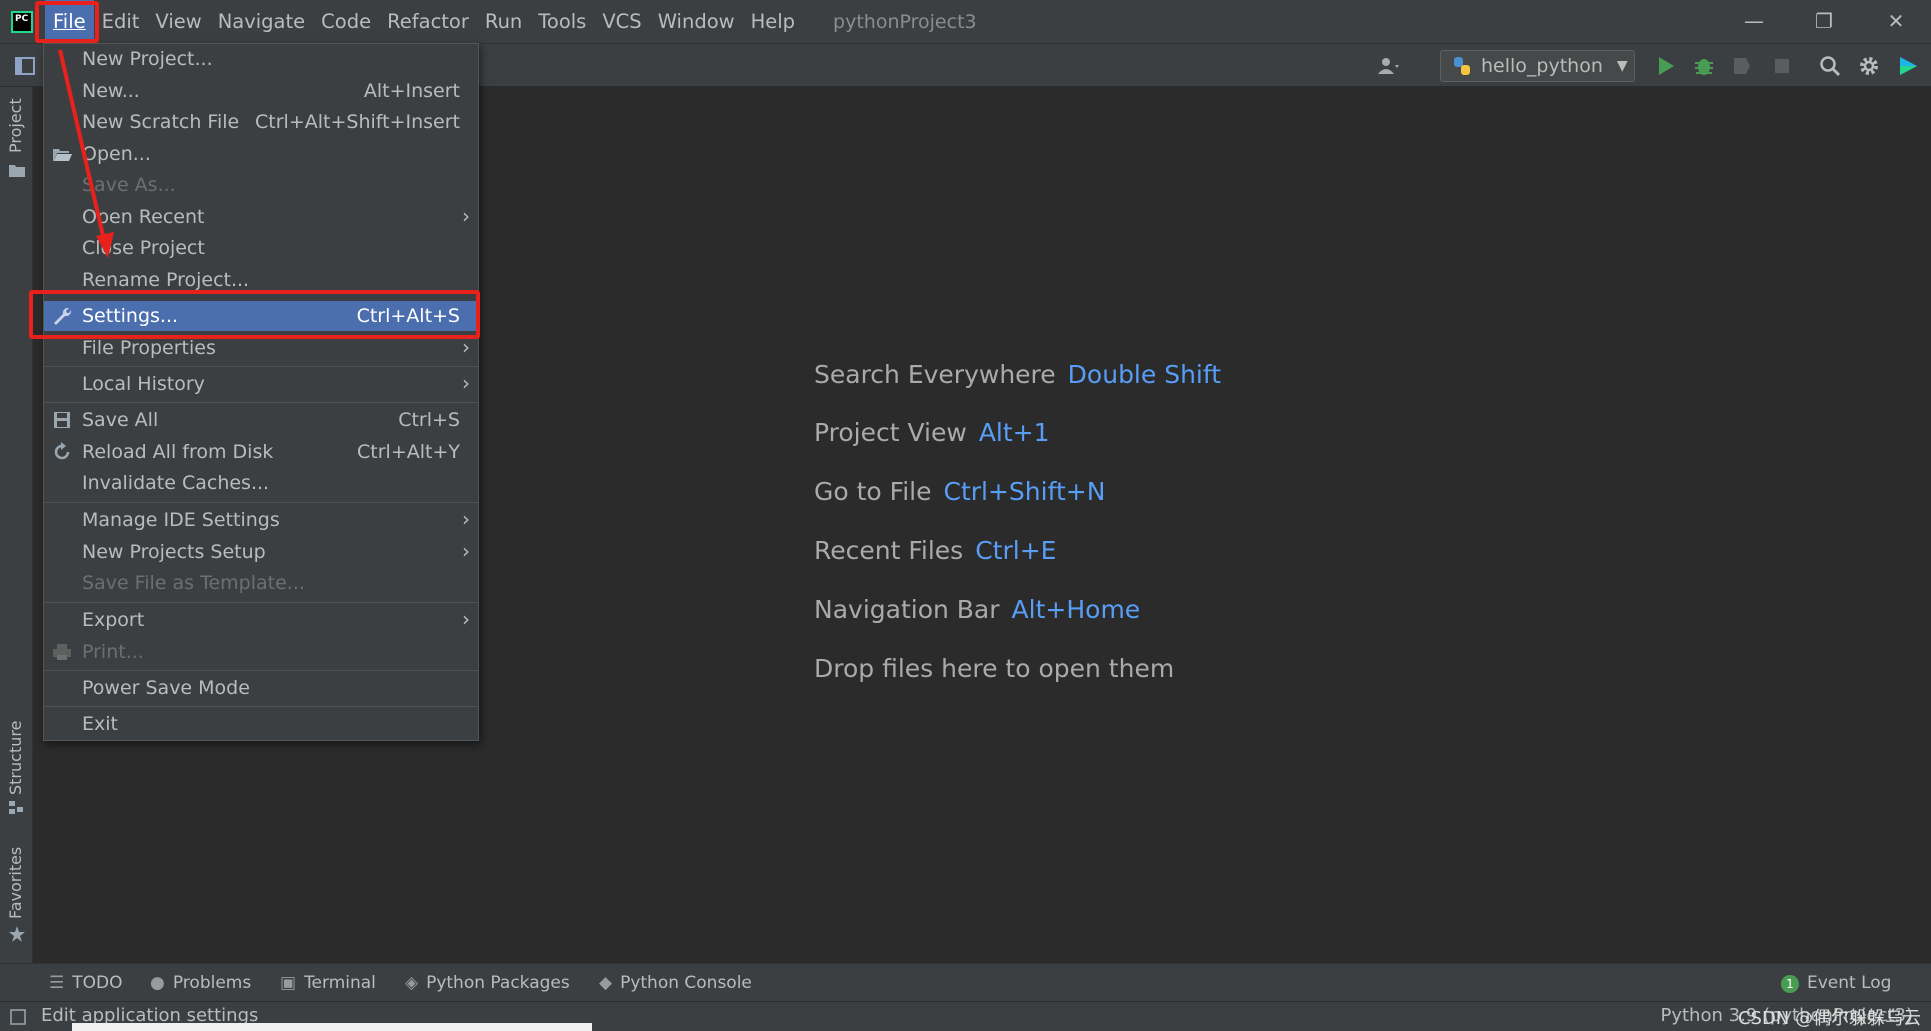 This screenshot has width=1931, height=1031. I want to click on menu-item-export: Export ›, so click(261, 620).